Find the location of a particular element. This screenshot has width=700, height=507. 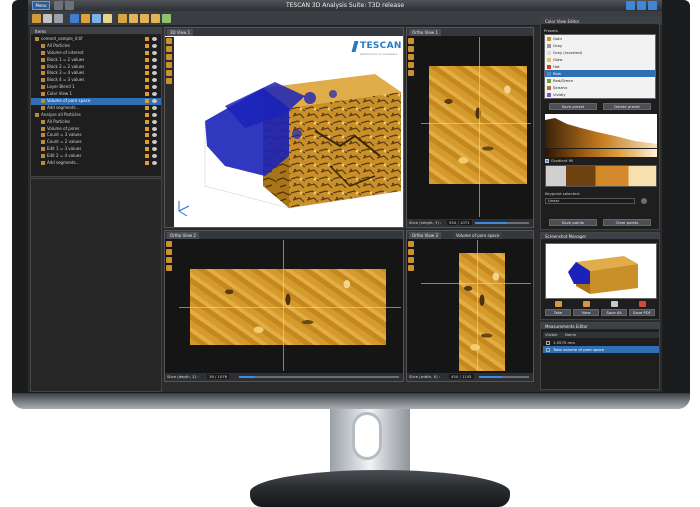

preset-item: Vividly is located at coordinates (600, 94).